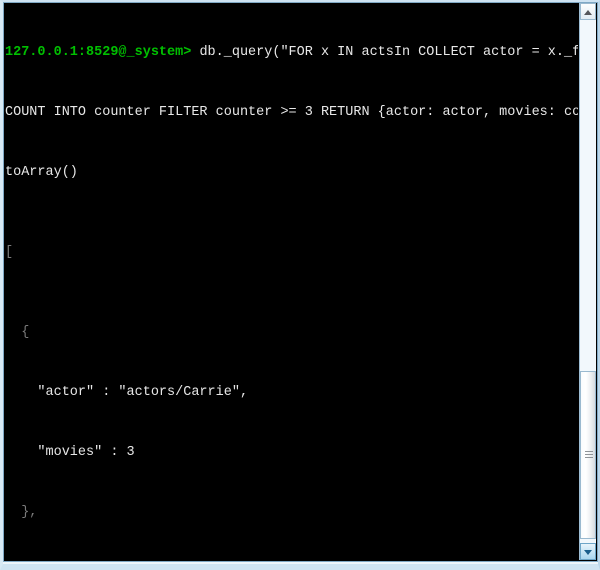 The width and height of the screenshot is (600, 570). I want to click on record-close-0: },, so click(21, 512).